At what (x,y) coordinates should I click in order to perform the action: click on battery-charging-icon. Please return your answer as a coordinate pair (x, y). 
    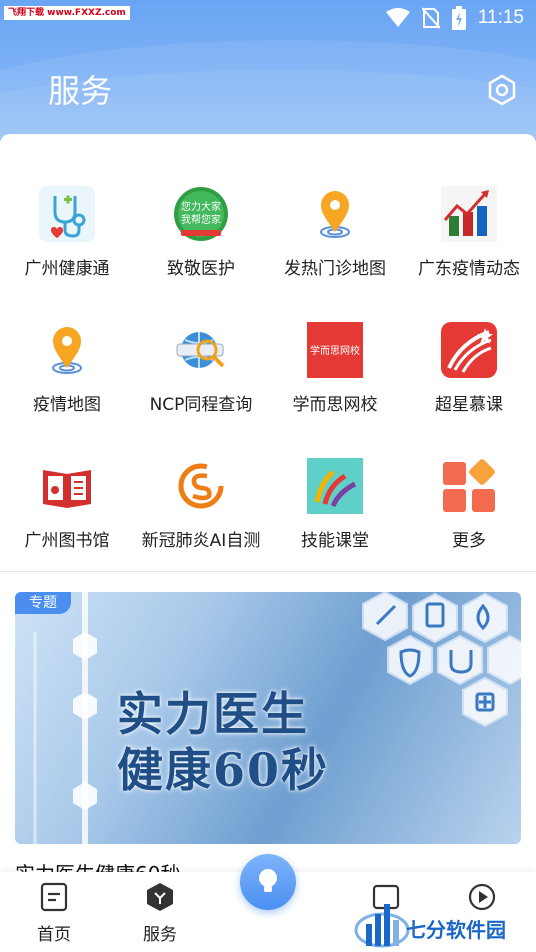
    Looking at the image, I should click on (458, 18).